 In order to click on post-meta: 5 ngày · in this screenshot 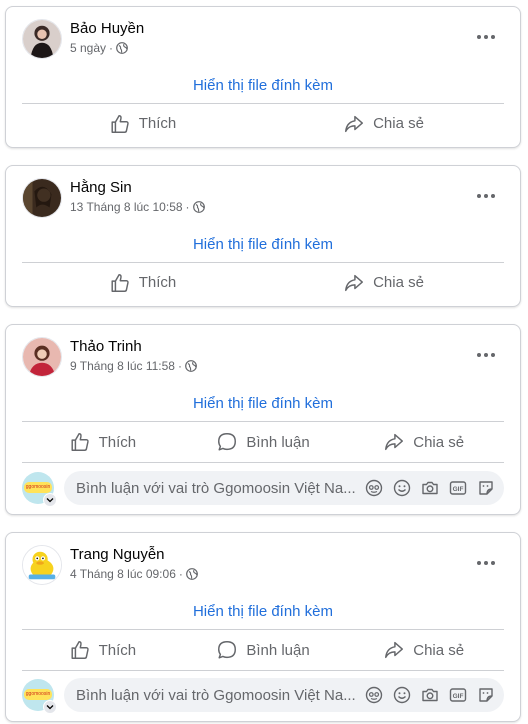, I will do `click(99, 48)`.